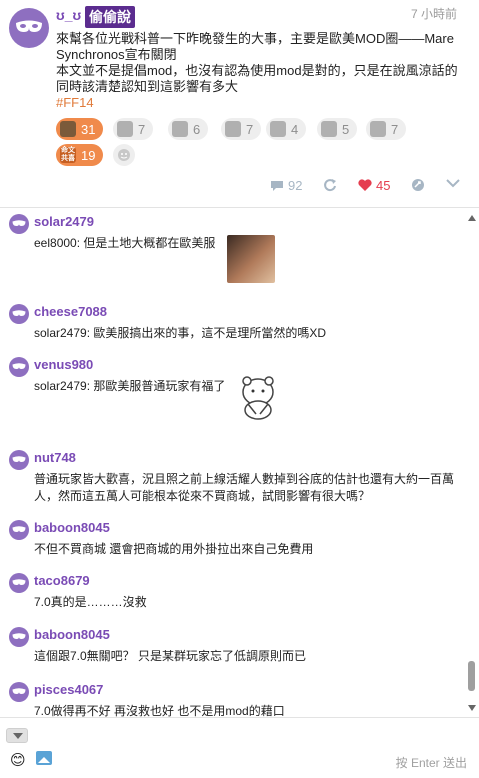  What do you see at coordinates (251, 736) in the screenshot?
I see `comment-input` at bounding box center [251, 736].